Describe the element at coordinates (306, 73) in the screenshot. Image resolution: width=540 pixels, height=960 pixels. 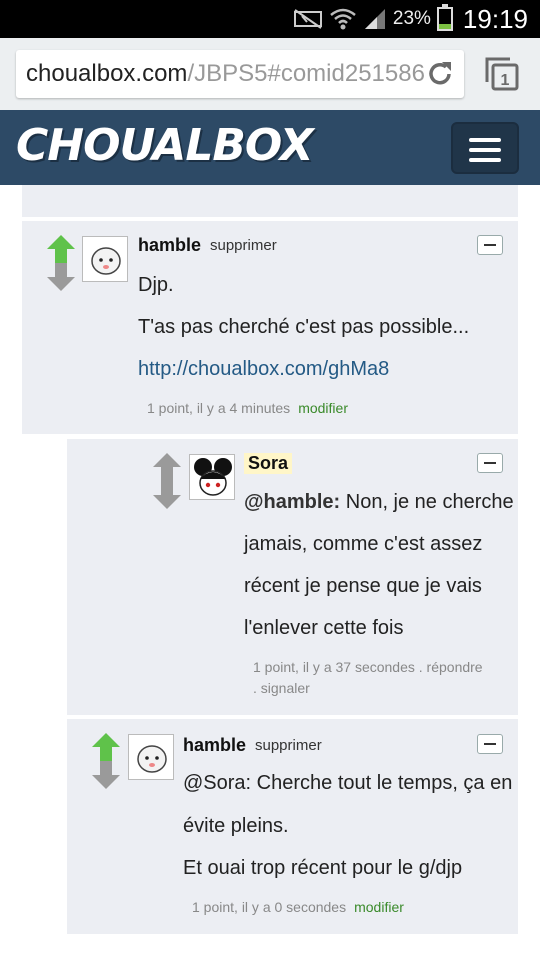
I see `url-path: /JBPS5#comid251586` at that location.